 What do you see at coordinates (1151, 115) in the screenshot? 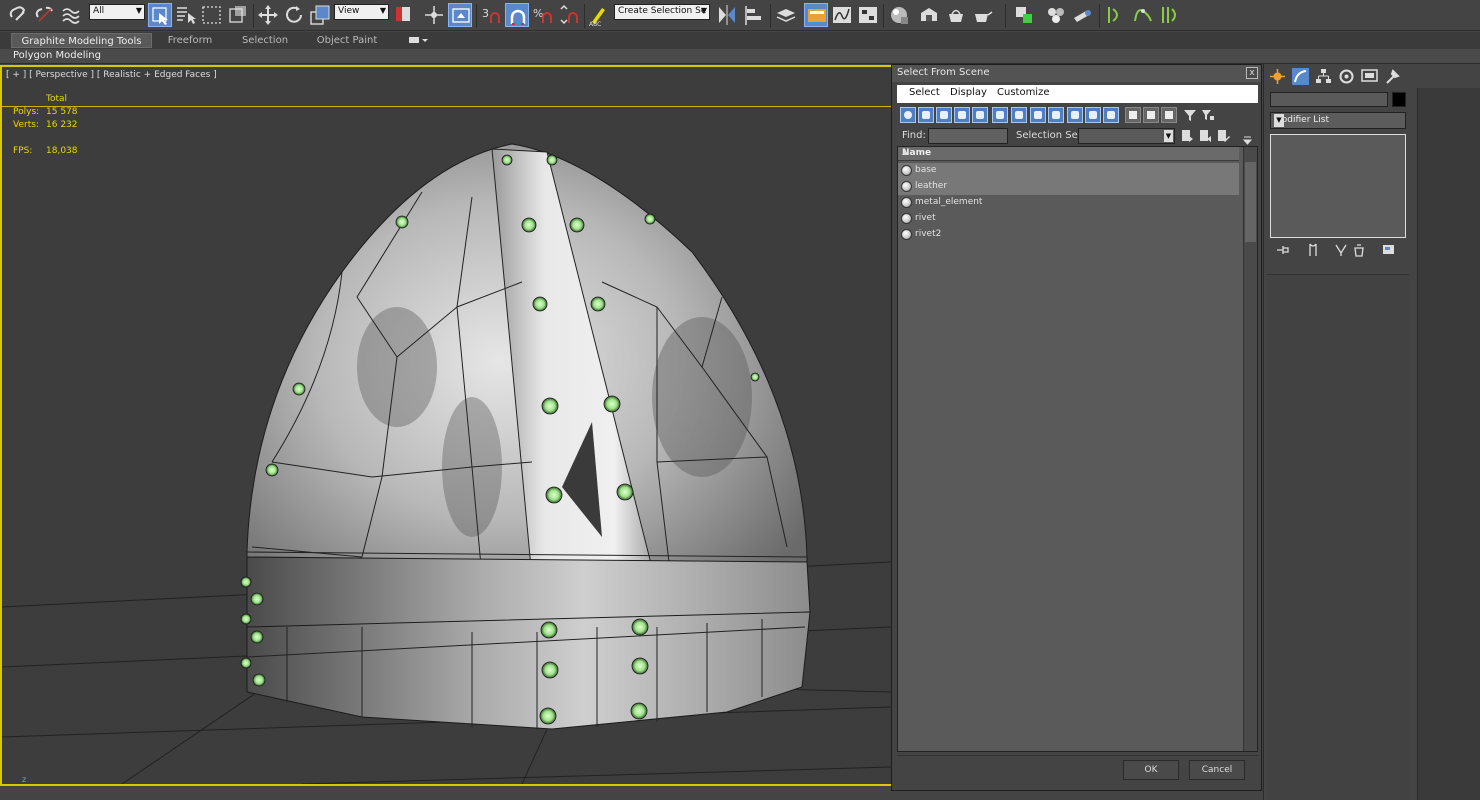
I see `select-none-icon` at bounding box center [1151, 115].